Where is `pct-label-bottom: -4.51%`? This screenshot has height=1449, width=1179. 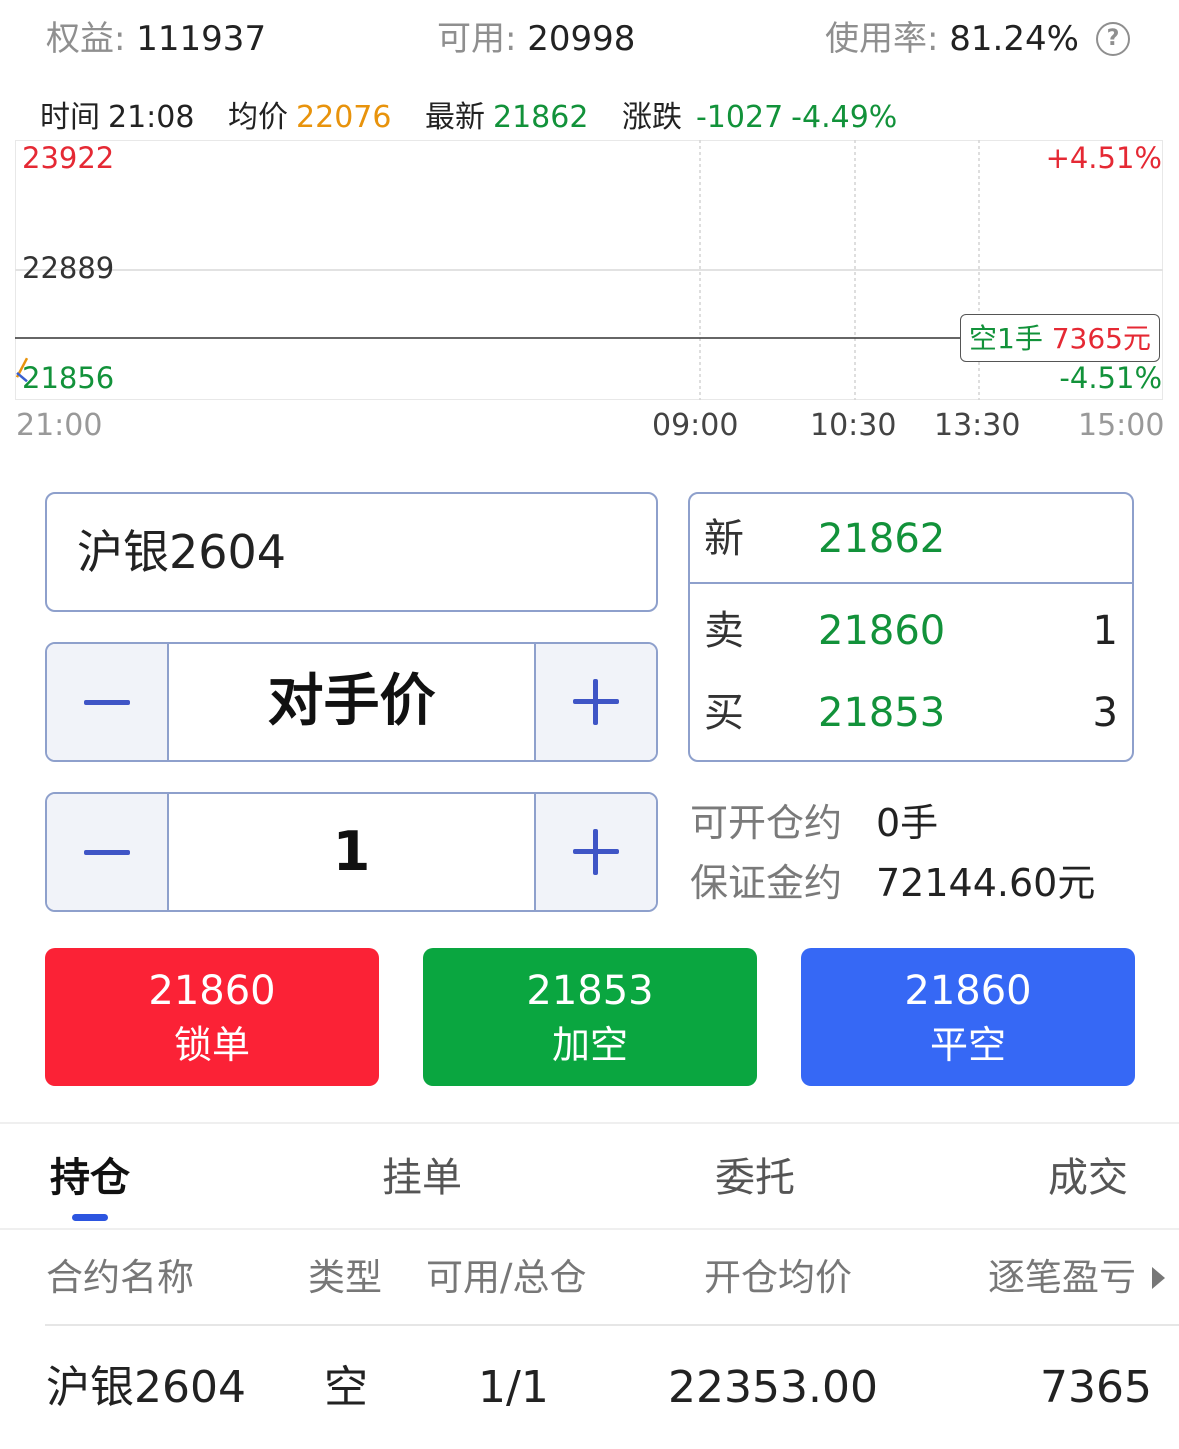
pct-label-bottom: -4.51% is located at coordinates (1110, 378).